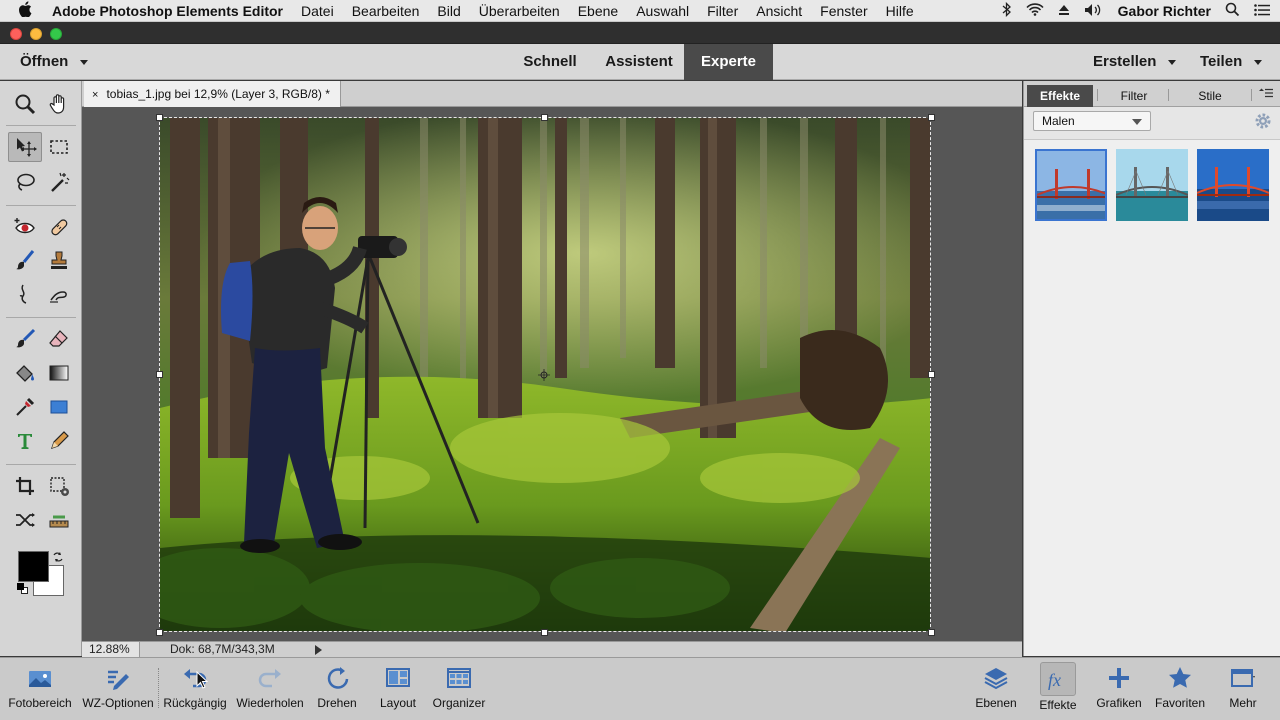 This screenshot has height=720, width=1280. What do you see at coordinates (59, 373) in the screenshot?
I see `gradient-tool-icon` at bounding box center [59, 373].